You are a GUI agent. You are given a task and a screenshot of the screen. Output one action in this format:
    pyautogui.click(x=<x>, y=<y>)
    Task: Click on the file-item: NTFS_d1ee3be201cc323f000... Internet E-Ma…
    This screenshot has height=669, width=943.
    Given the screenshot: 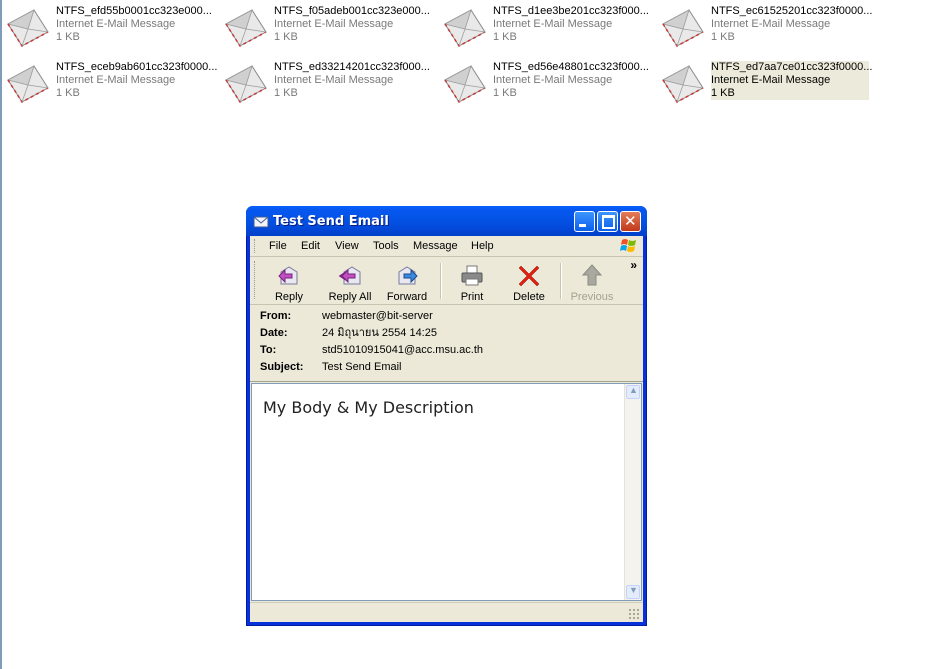 What is the action you would take?
    pyautogui.click(x=543, y=20)
    